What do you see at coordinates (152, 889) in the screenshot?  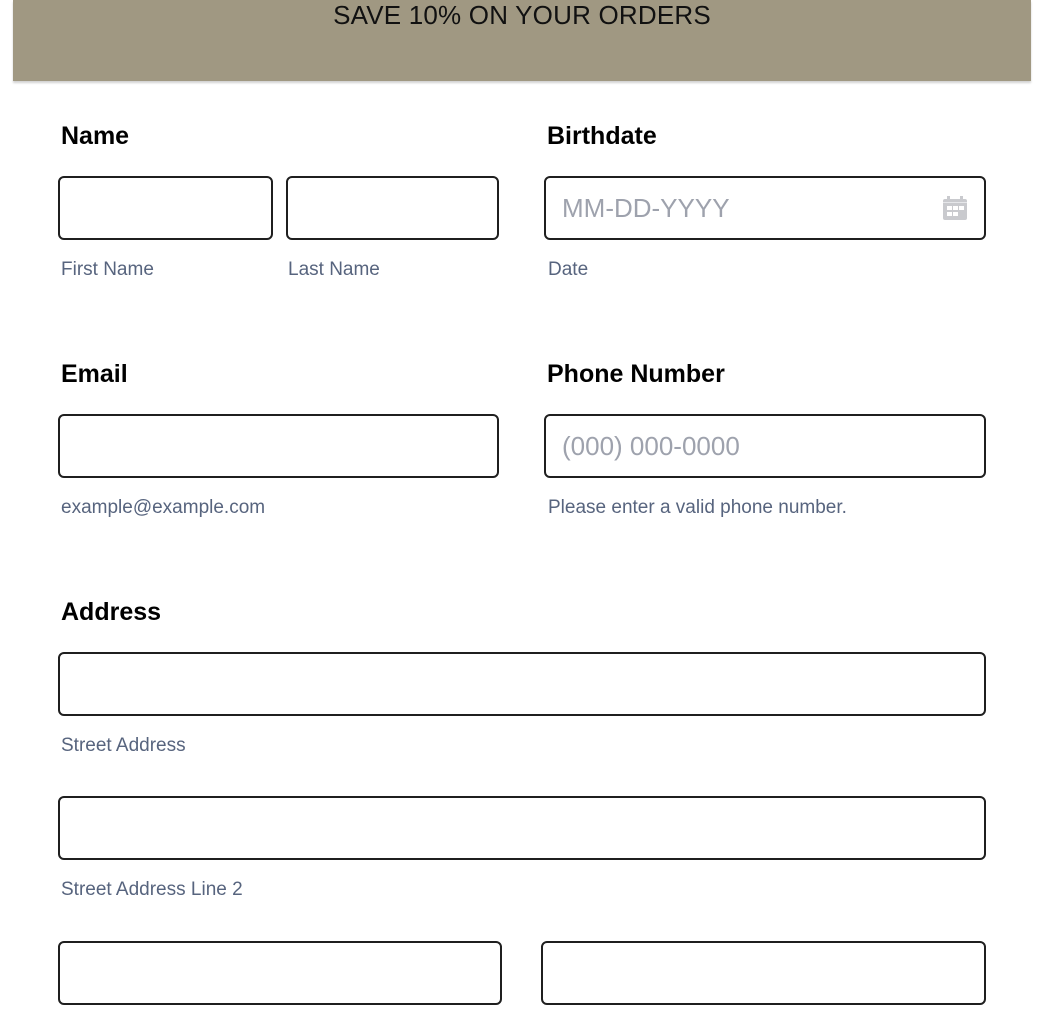 I see `street-address-line2-sublabel: Street Address Line 2` at bounding box center [152, 889].